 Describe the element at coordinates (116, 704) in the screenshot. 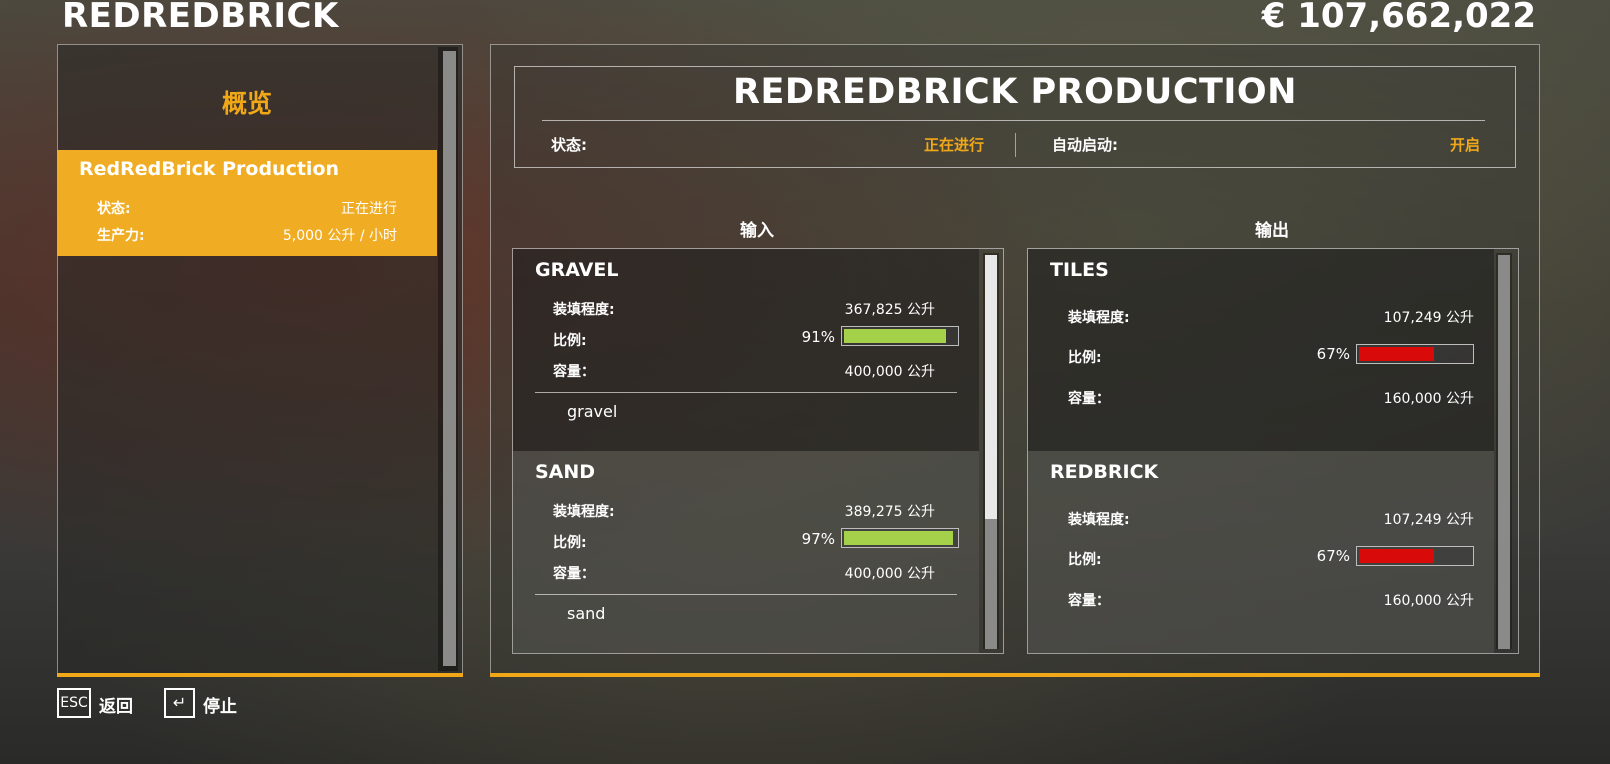

I see `back-button-label: 返回` at that location.